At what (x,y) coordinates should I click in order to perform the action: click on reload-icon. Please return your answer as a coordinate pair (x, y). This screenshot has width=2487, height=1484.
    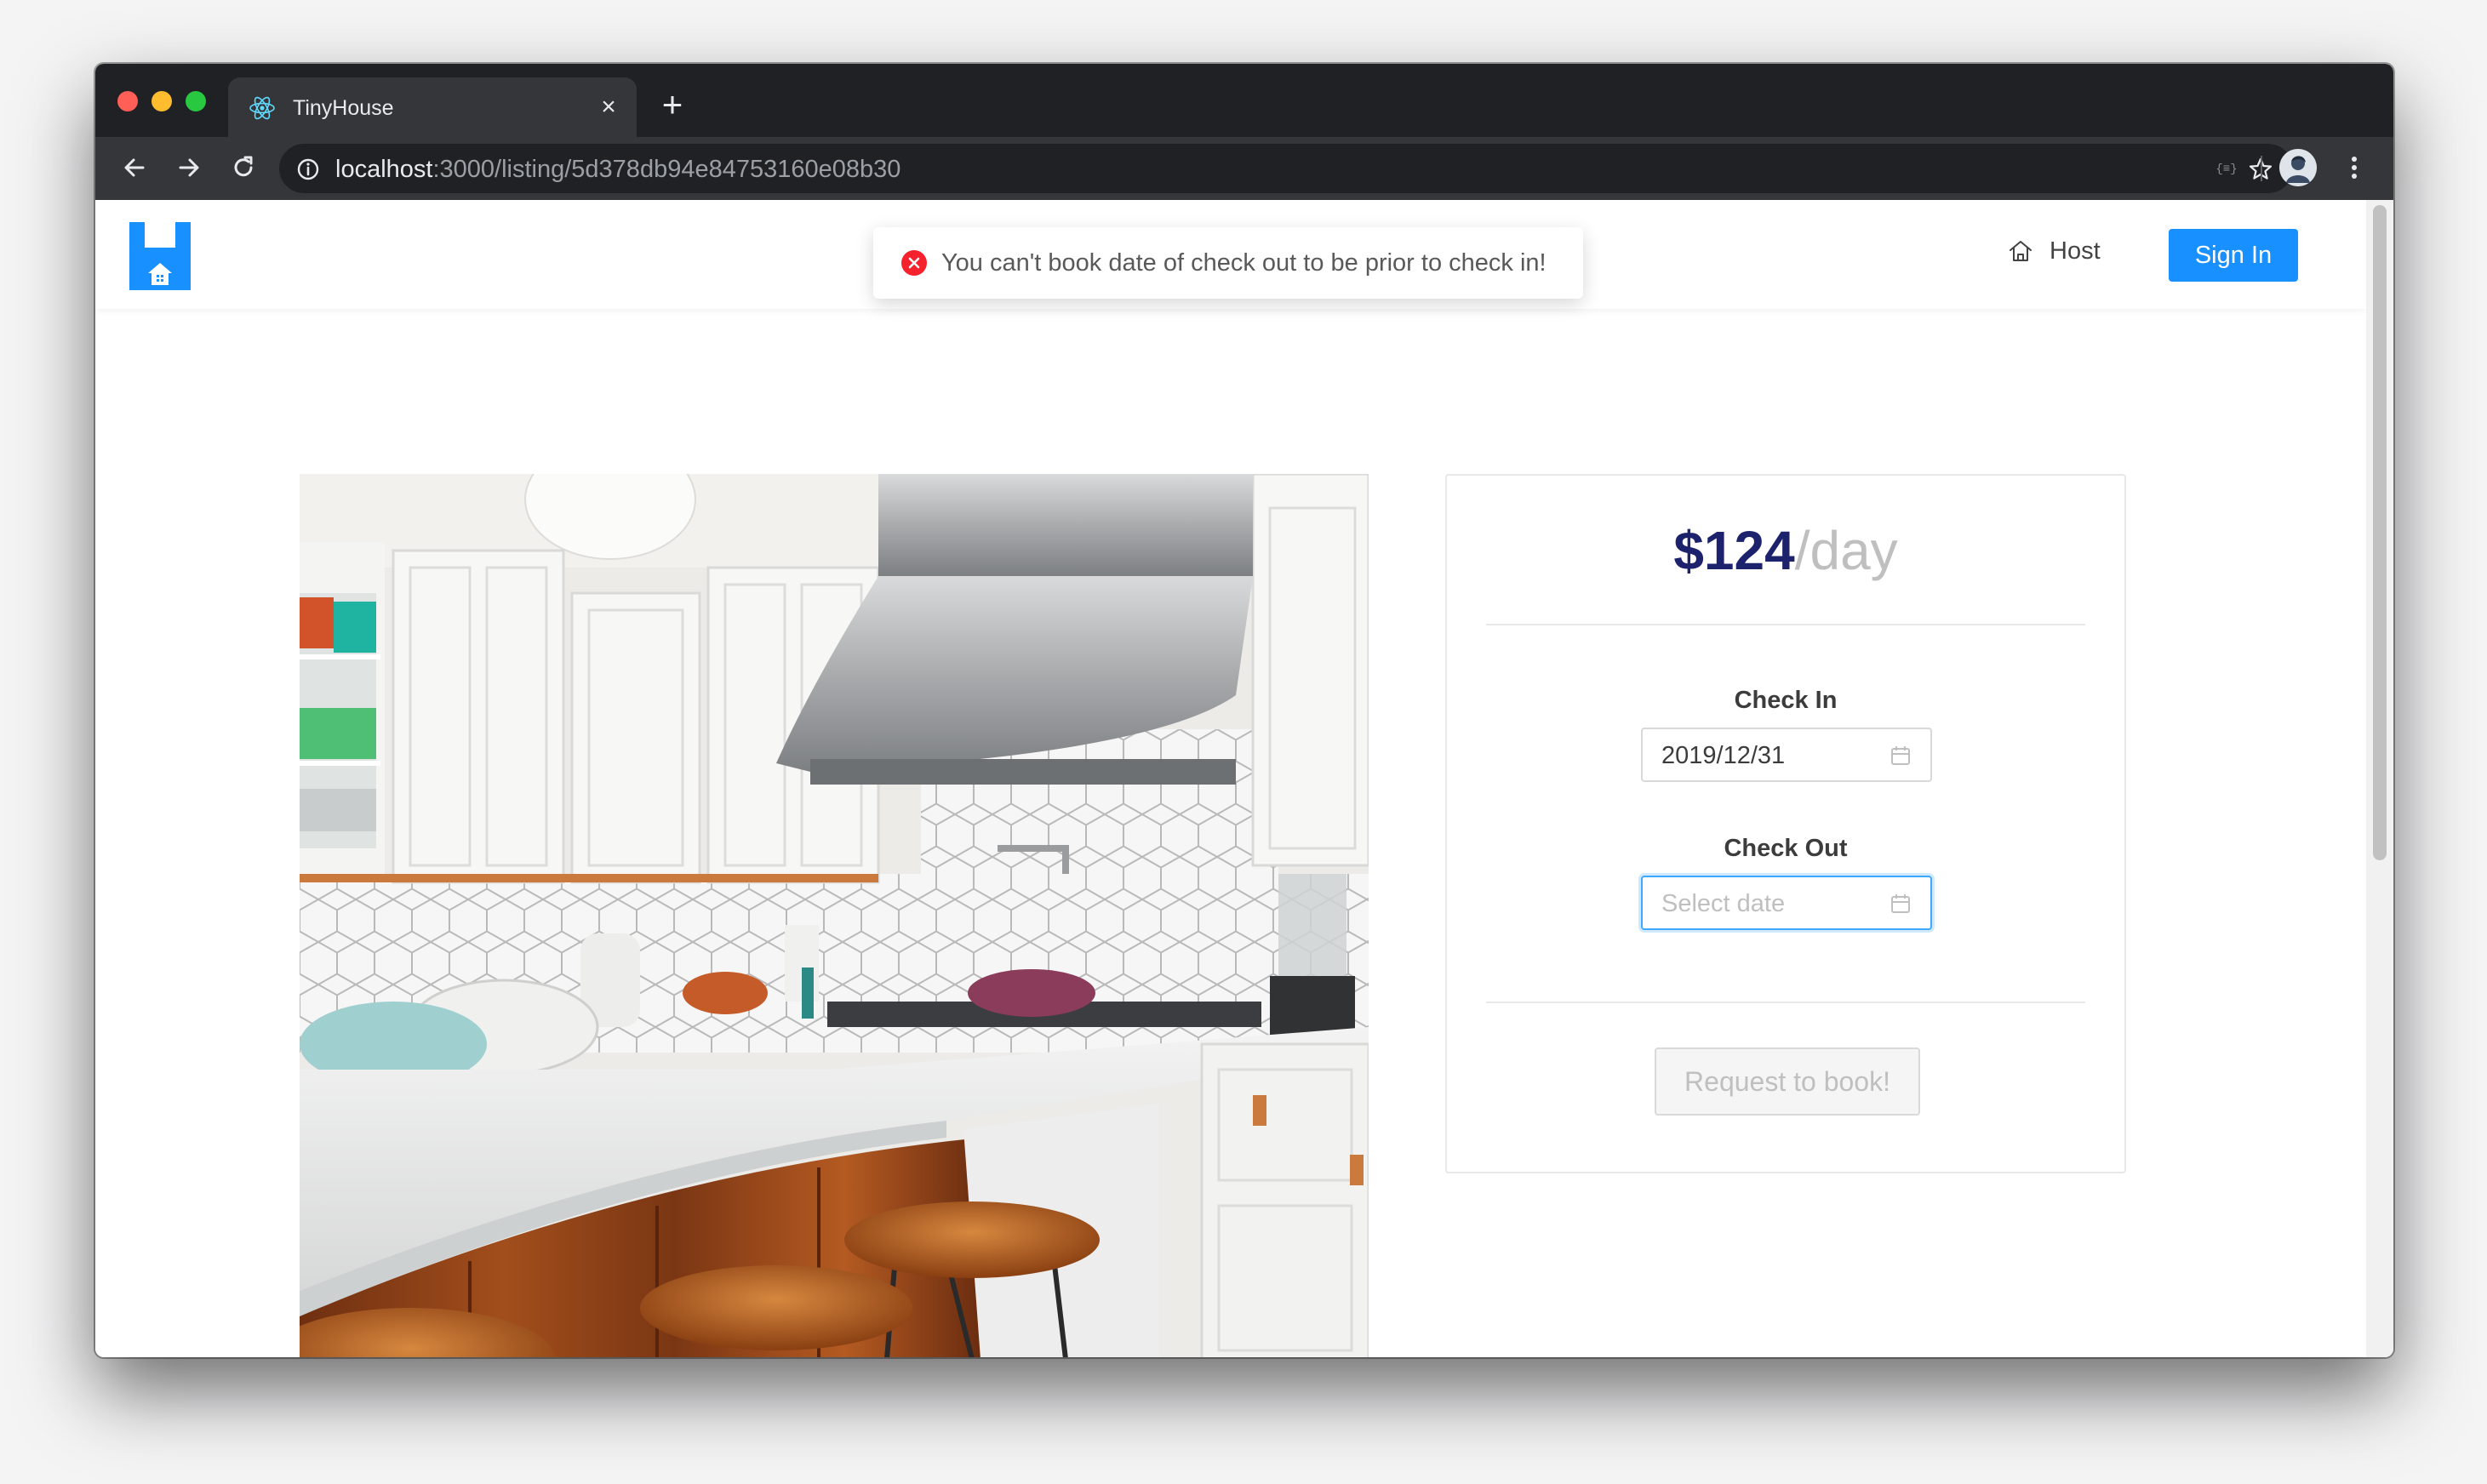
    Looking at the image, I should click on (243, 168).